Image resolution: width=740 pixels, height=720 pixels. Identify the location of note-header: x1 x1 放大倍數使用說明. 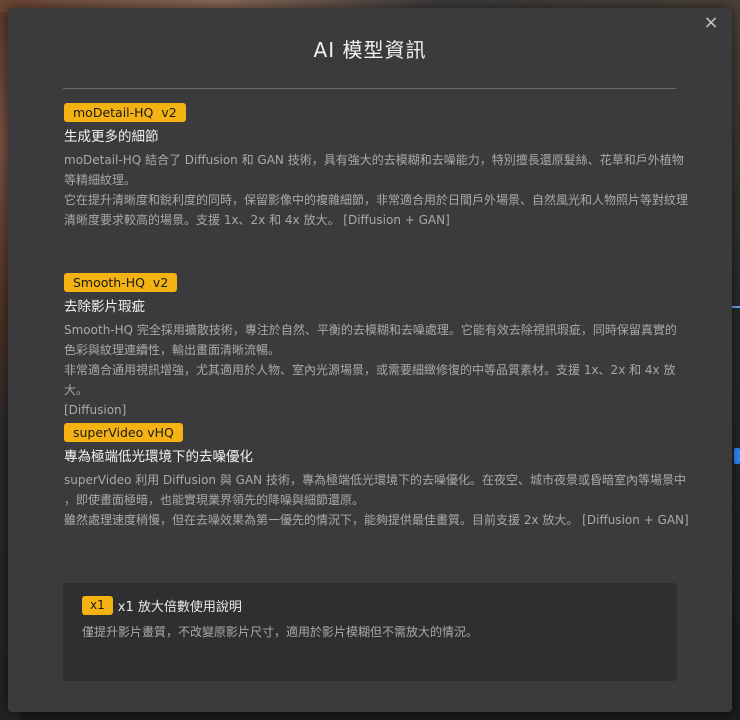
(162, 605).